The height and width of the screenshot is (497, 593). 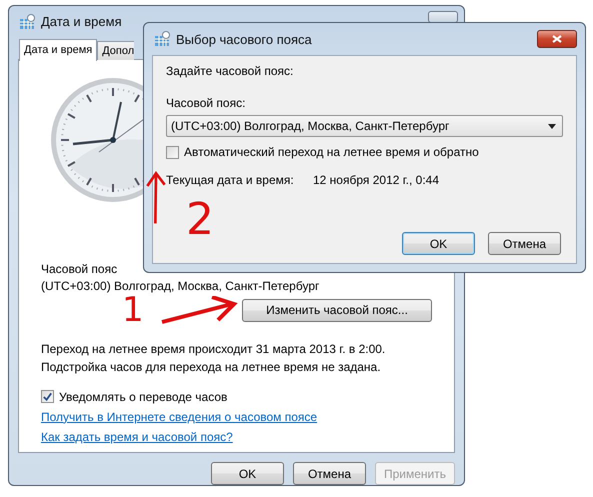 I want to click on window-title: Дата и время, so click(x=81, y=22).